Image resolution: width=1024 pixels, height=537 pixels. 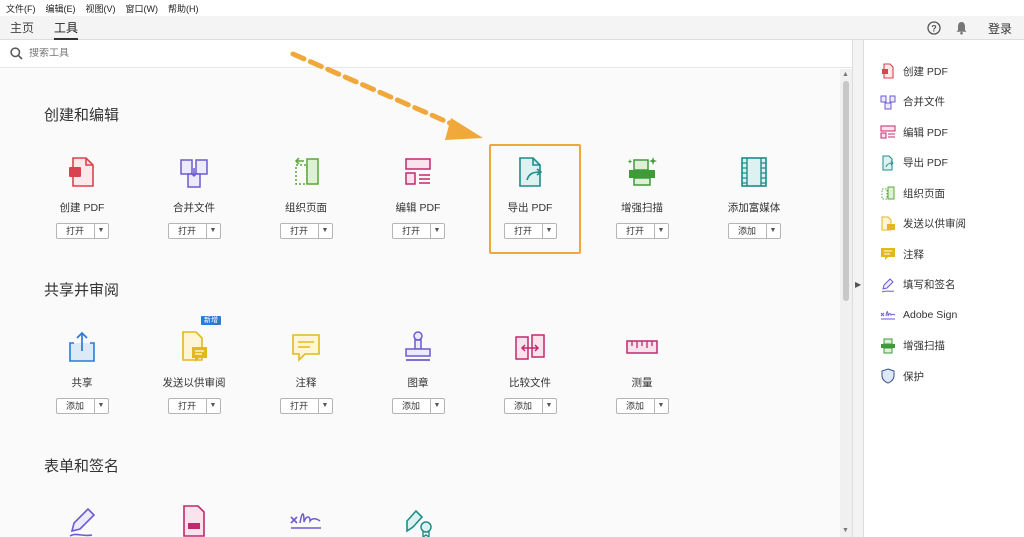 What do you see at coordinates (306, 195) in the screenshot?
I see `tool-organize-pages: 组织页面 打开 ▼` at bounding box center [306, 195].